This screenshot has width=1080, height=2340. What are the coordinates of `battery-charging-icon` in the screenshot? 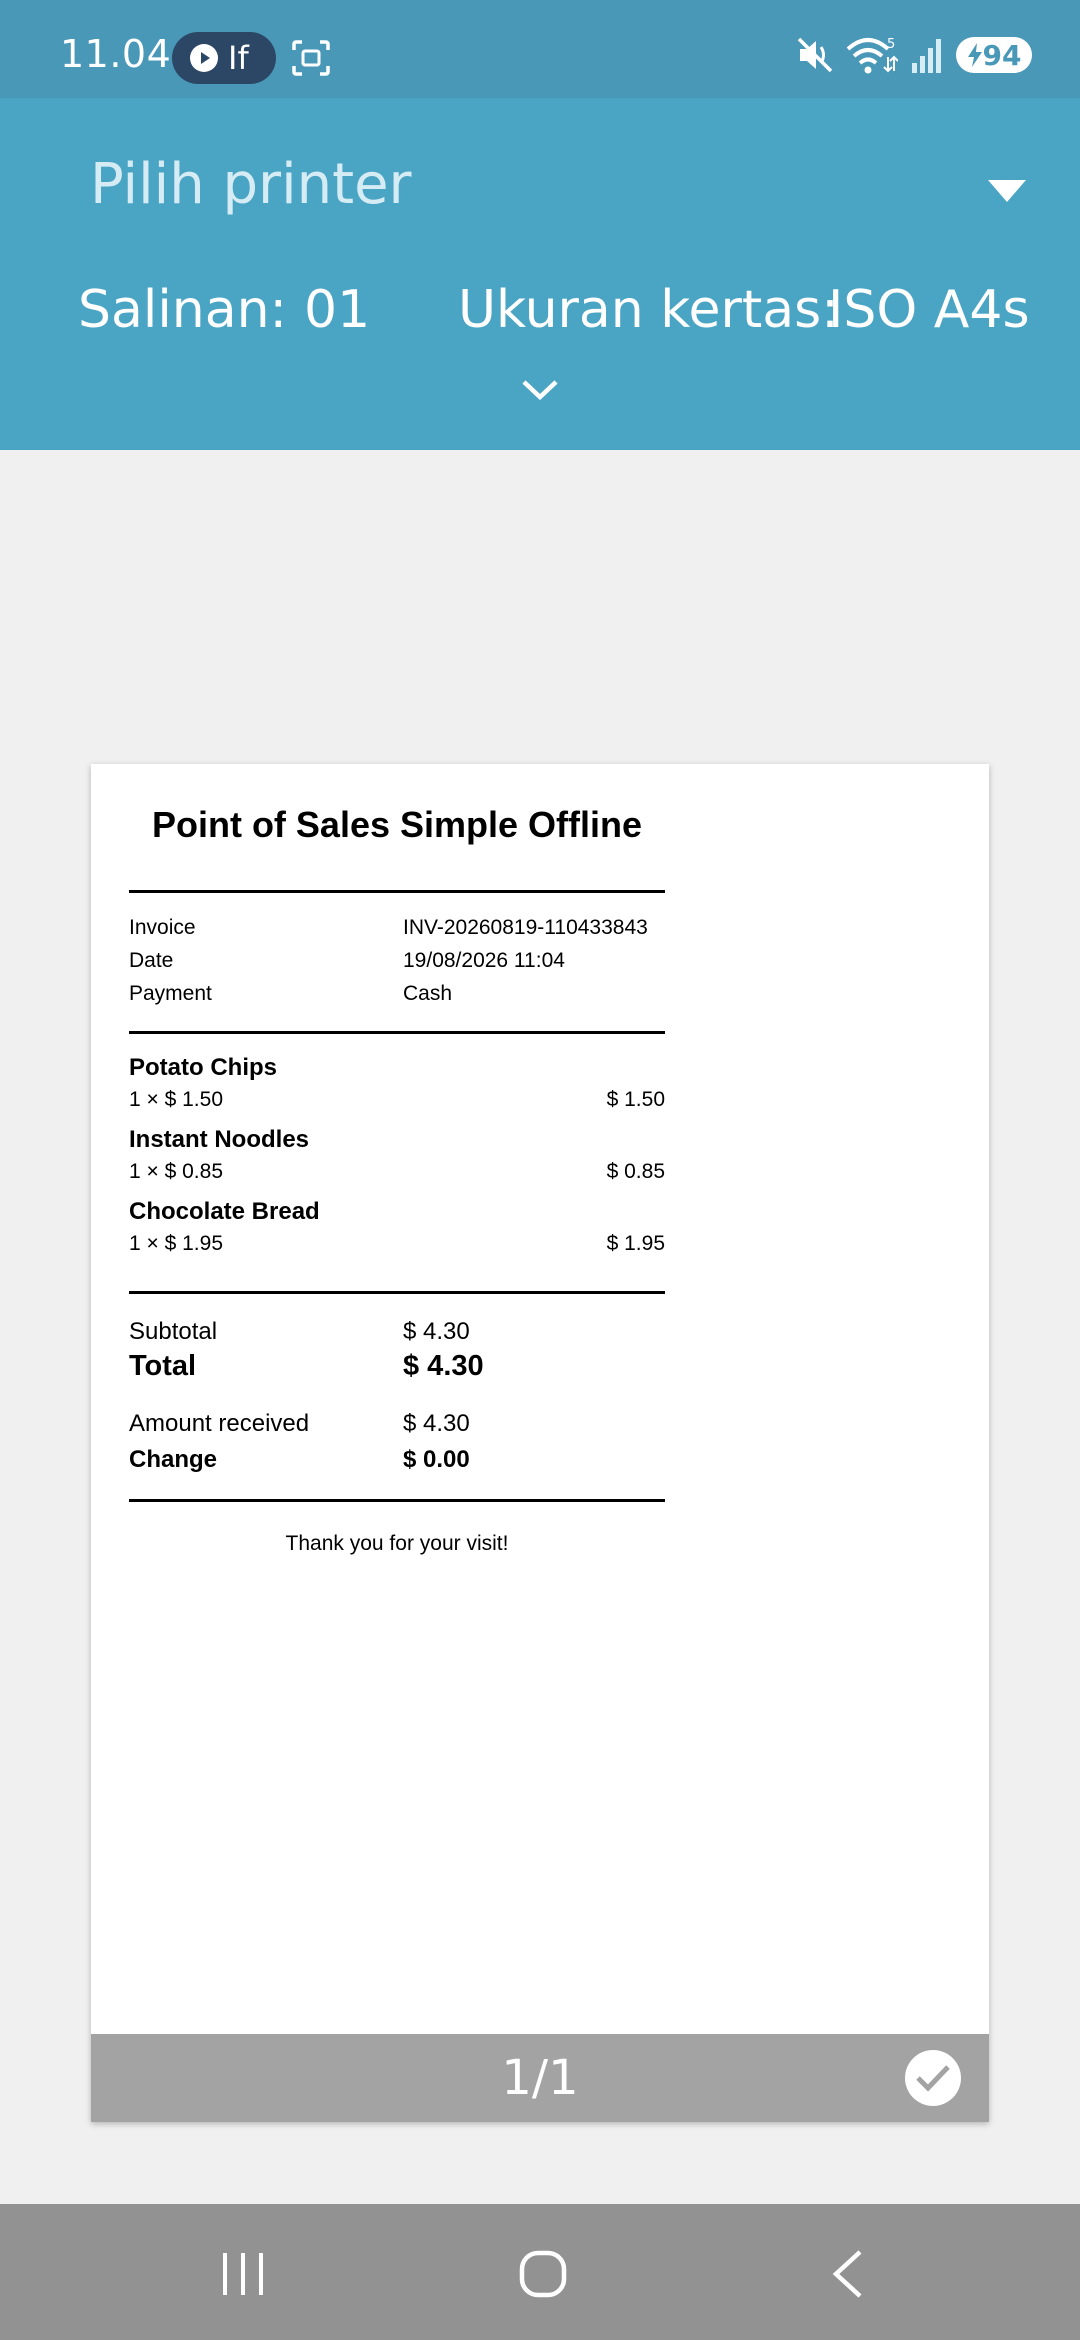 It's located at (974, 55).